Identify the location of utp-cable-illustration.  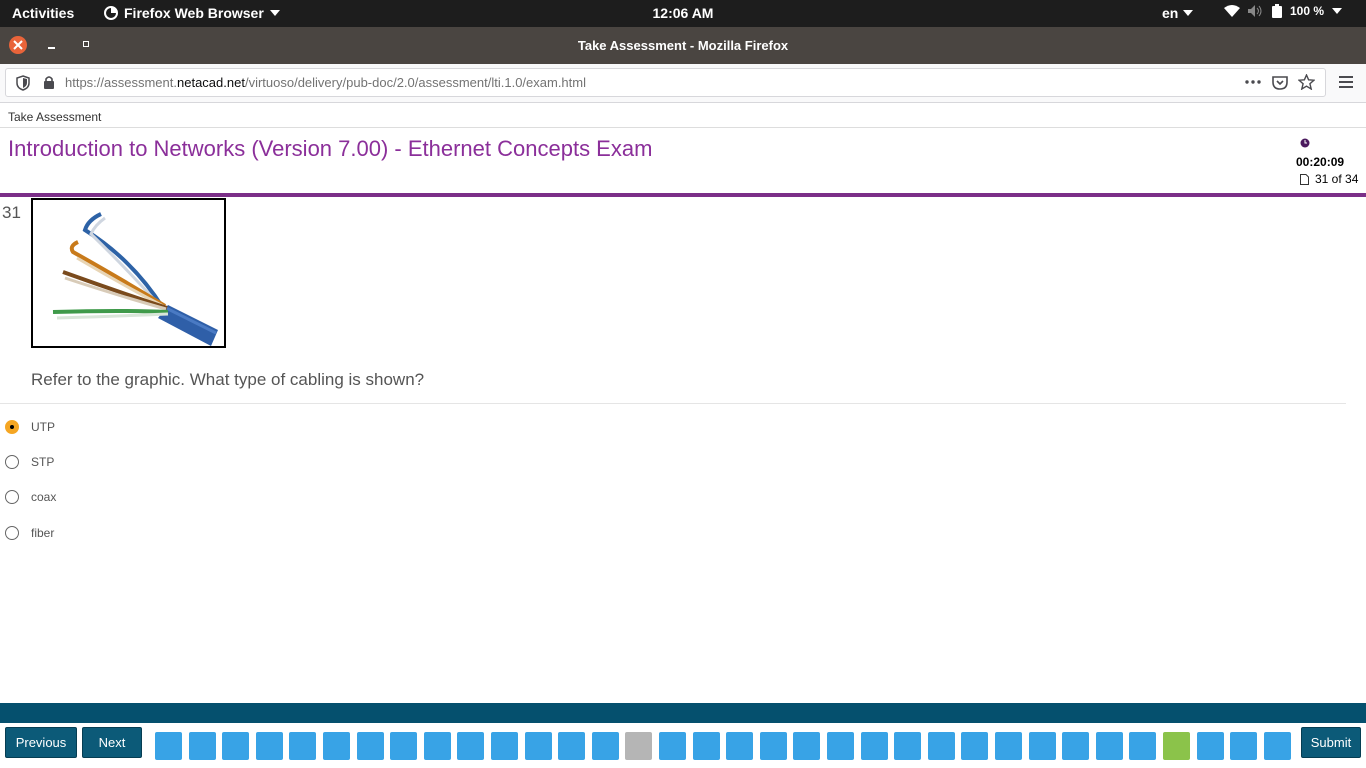
(135, 279).